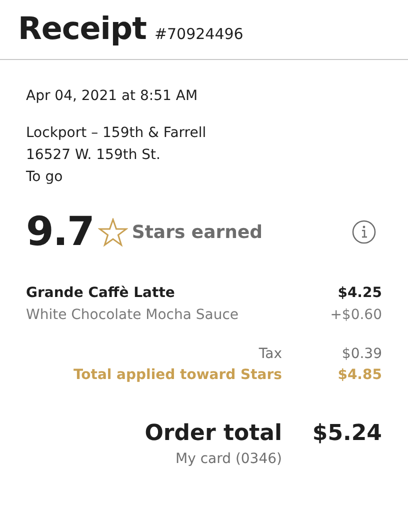  What do you see at coordinates (113, 232) in the screenshot?
I see `star-icon` at bounding box center [113, 232].